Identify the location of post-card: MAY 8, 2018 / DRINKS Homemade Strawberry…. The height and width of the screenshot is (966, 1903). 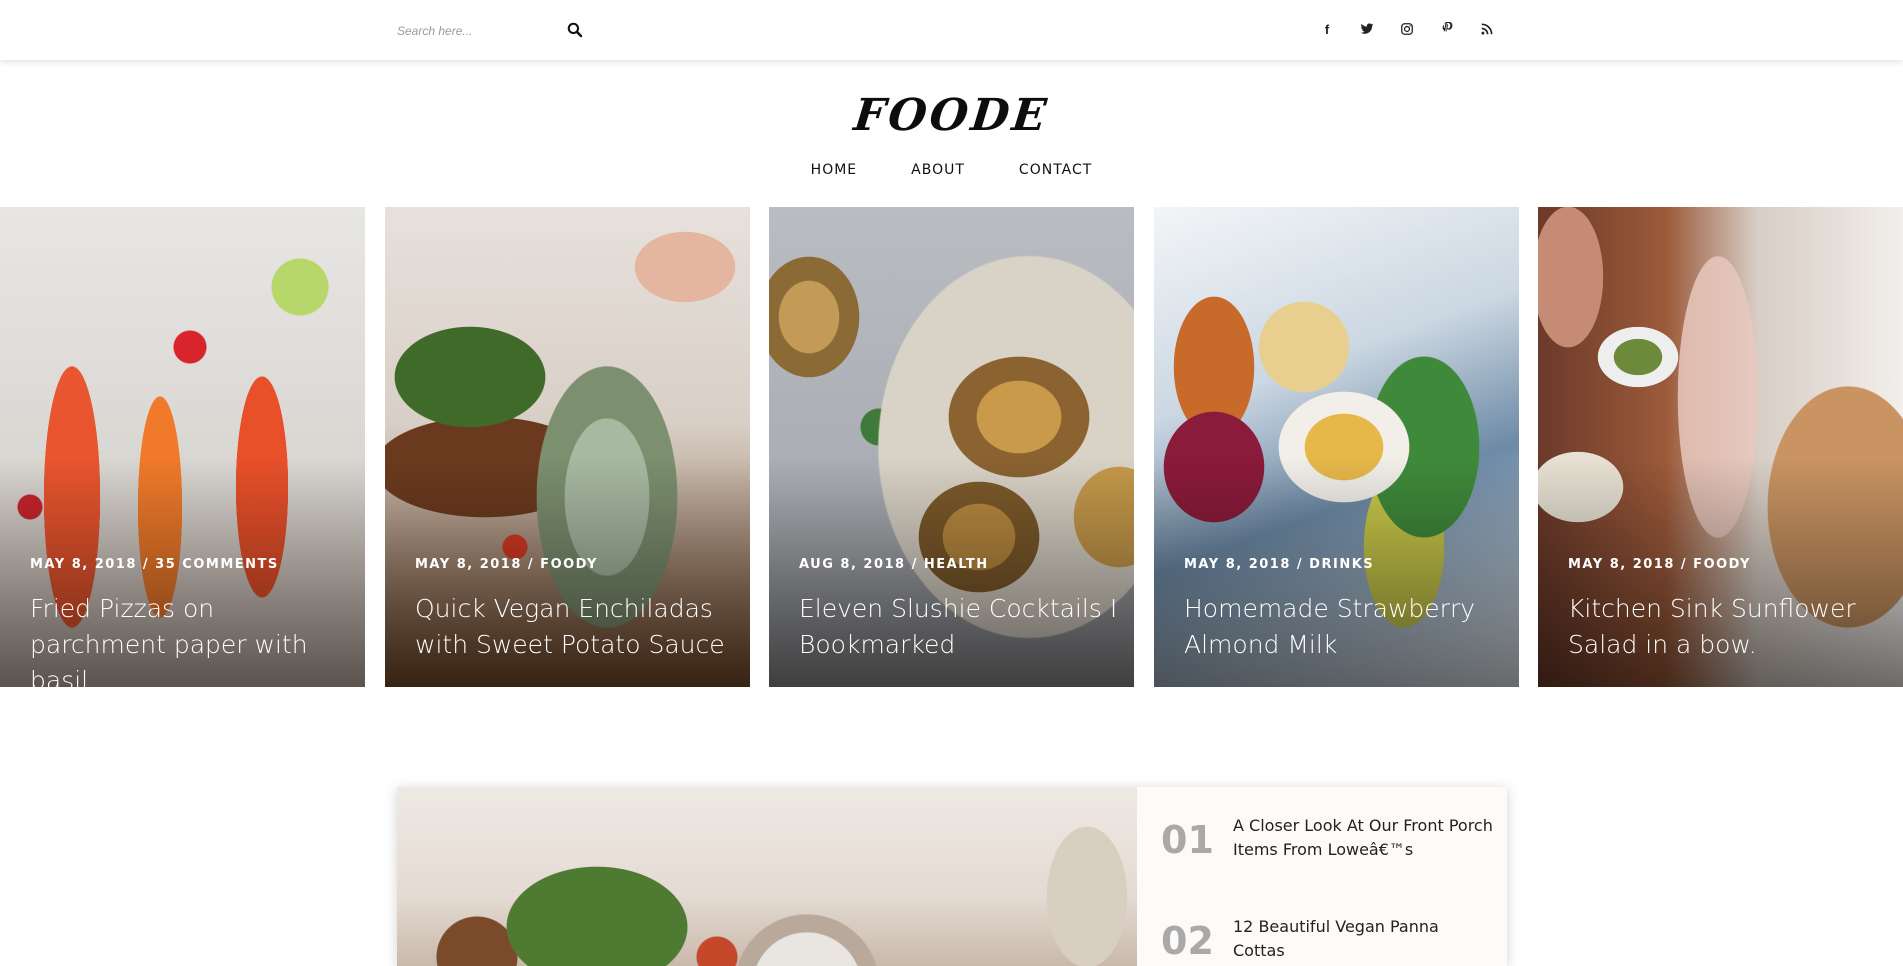
(1336, 447).